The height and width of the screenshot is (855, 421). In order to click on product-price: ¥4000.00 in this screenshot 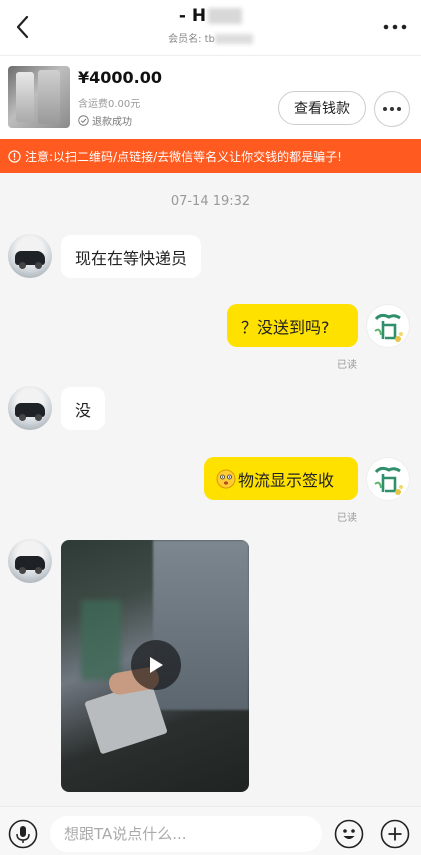, I will do `click(120, 77)`.